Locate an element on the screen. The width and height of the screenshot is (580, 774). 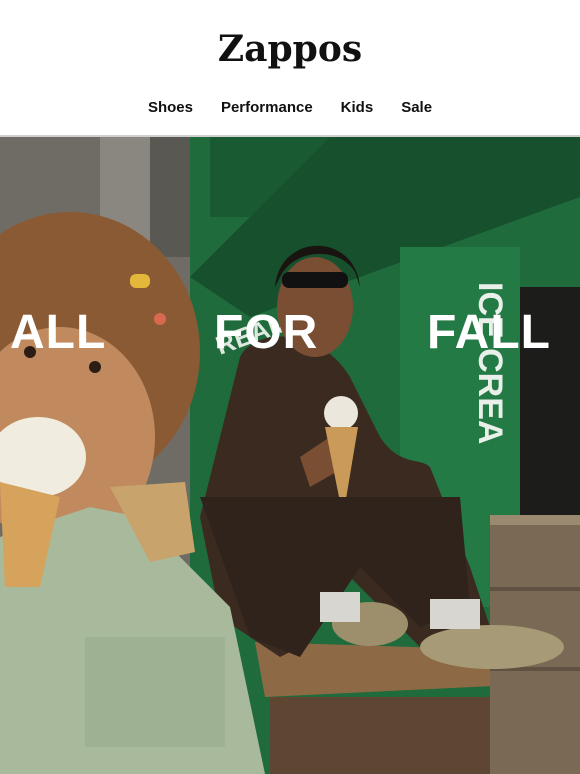
nav-kids: Kids is located at coordinates (357, 107).